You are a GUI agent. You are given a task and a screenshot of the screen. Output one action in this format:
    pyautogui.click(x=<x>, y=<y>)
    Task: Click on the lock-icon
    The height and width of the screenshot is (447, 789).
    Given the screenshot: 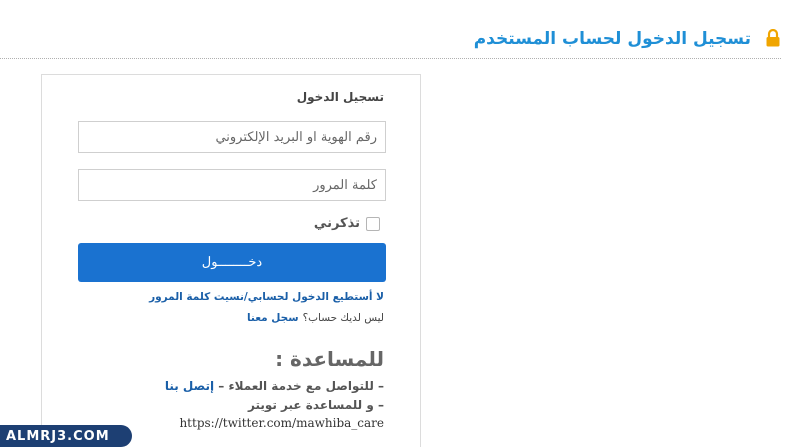 What is the action you would take?
    pyautogui.click(x=773, y=38)
    